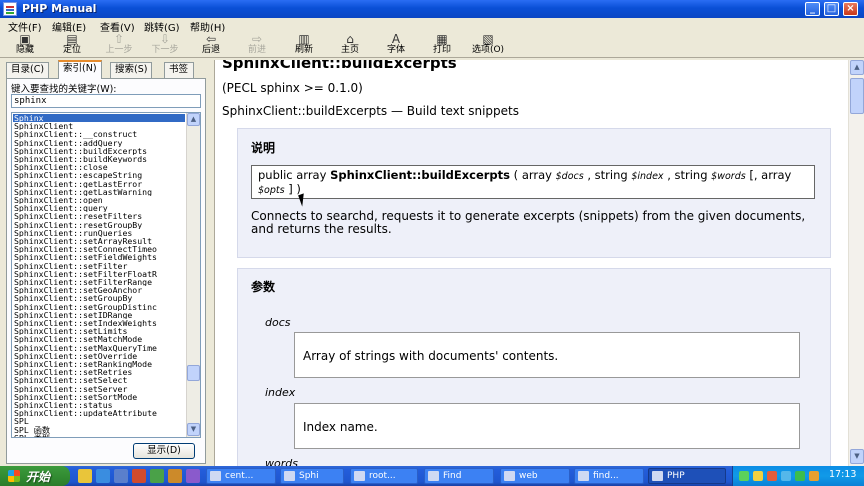  Describe the element at coordinates (99, 175) in the screenshot. I see `list-item: SphinxClient::escapeString` at that location.